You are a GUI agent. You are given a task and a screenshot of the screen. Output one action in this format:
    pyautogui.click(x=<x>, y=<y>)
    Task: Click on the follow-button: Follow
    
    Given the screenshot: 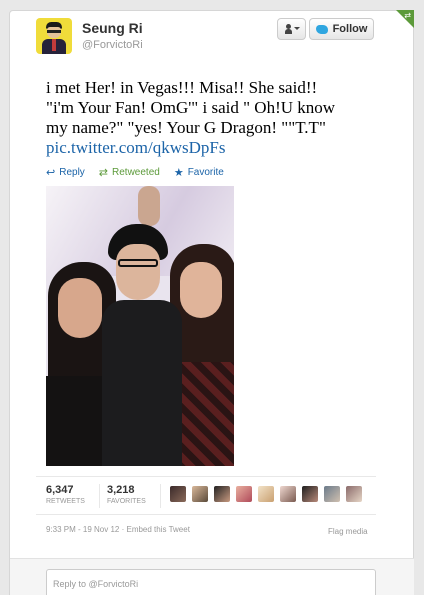 What is the action you would take?
    pyautogui.click(x=341, y=29)
    